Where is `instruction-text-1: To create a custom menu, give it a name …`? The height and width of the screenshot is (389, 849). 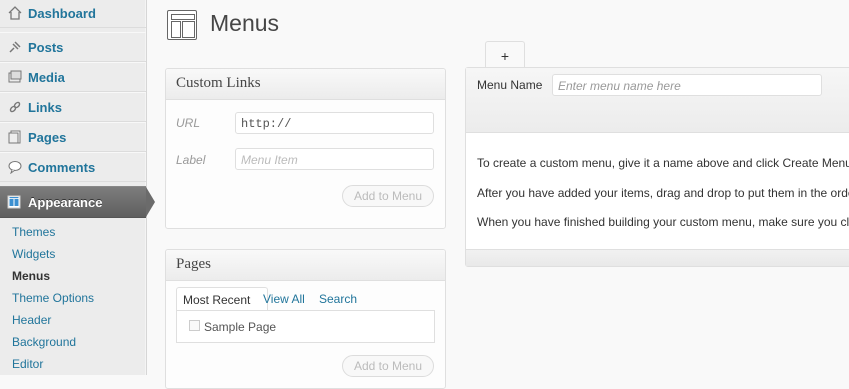 instruction-text-1: To create a custom menu, give it a name … is located at coordinates (663, 163).